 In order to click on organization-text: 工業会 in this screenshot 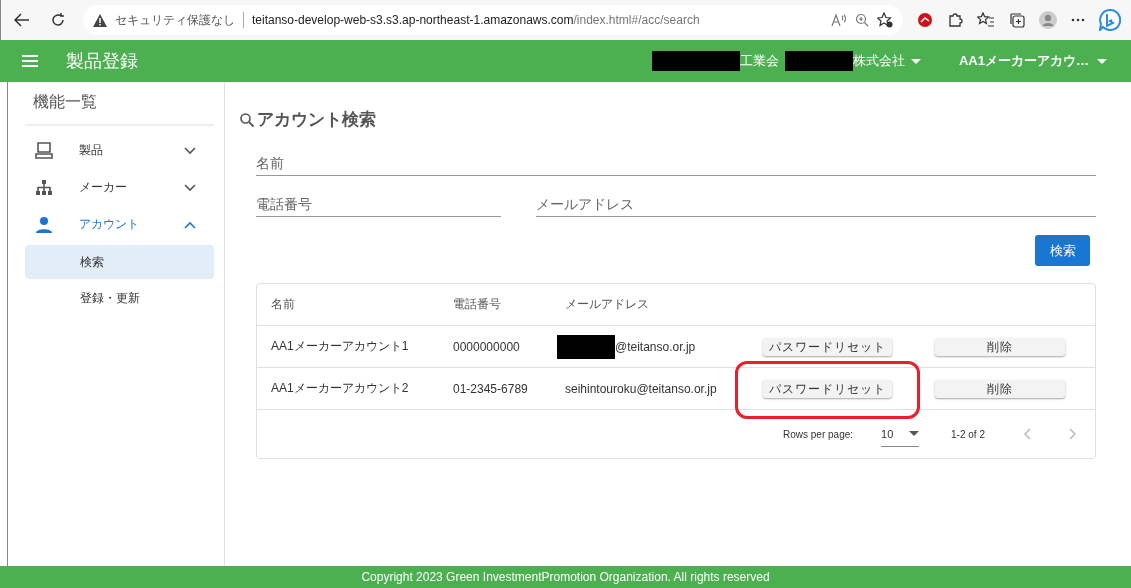, I will do `click(759, 61)`.